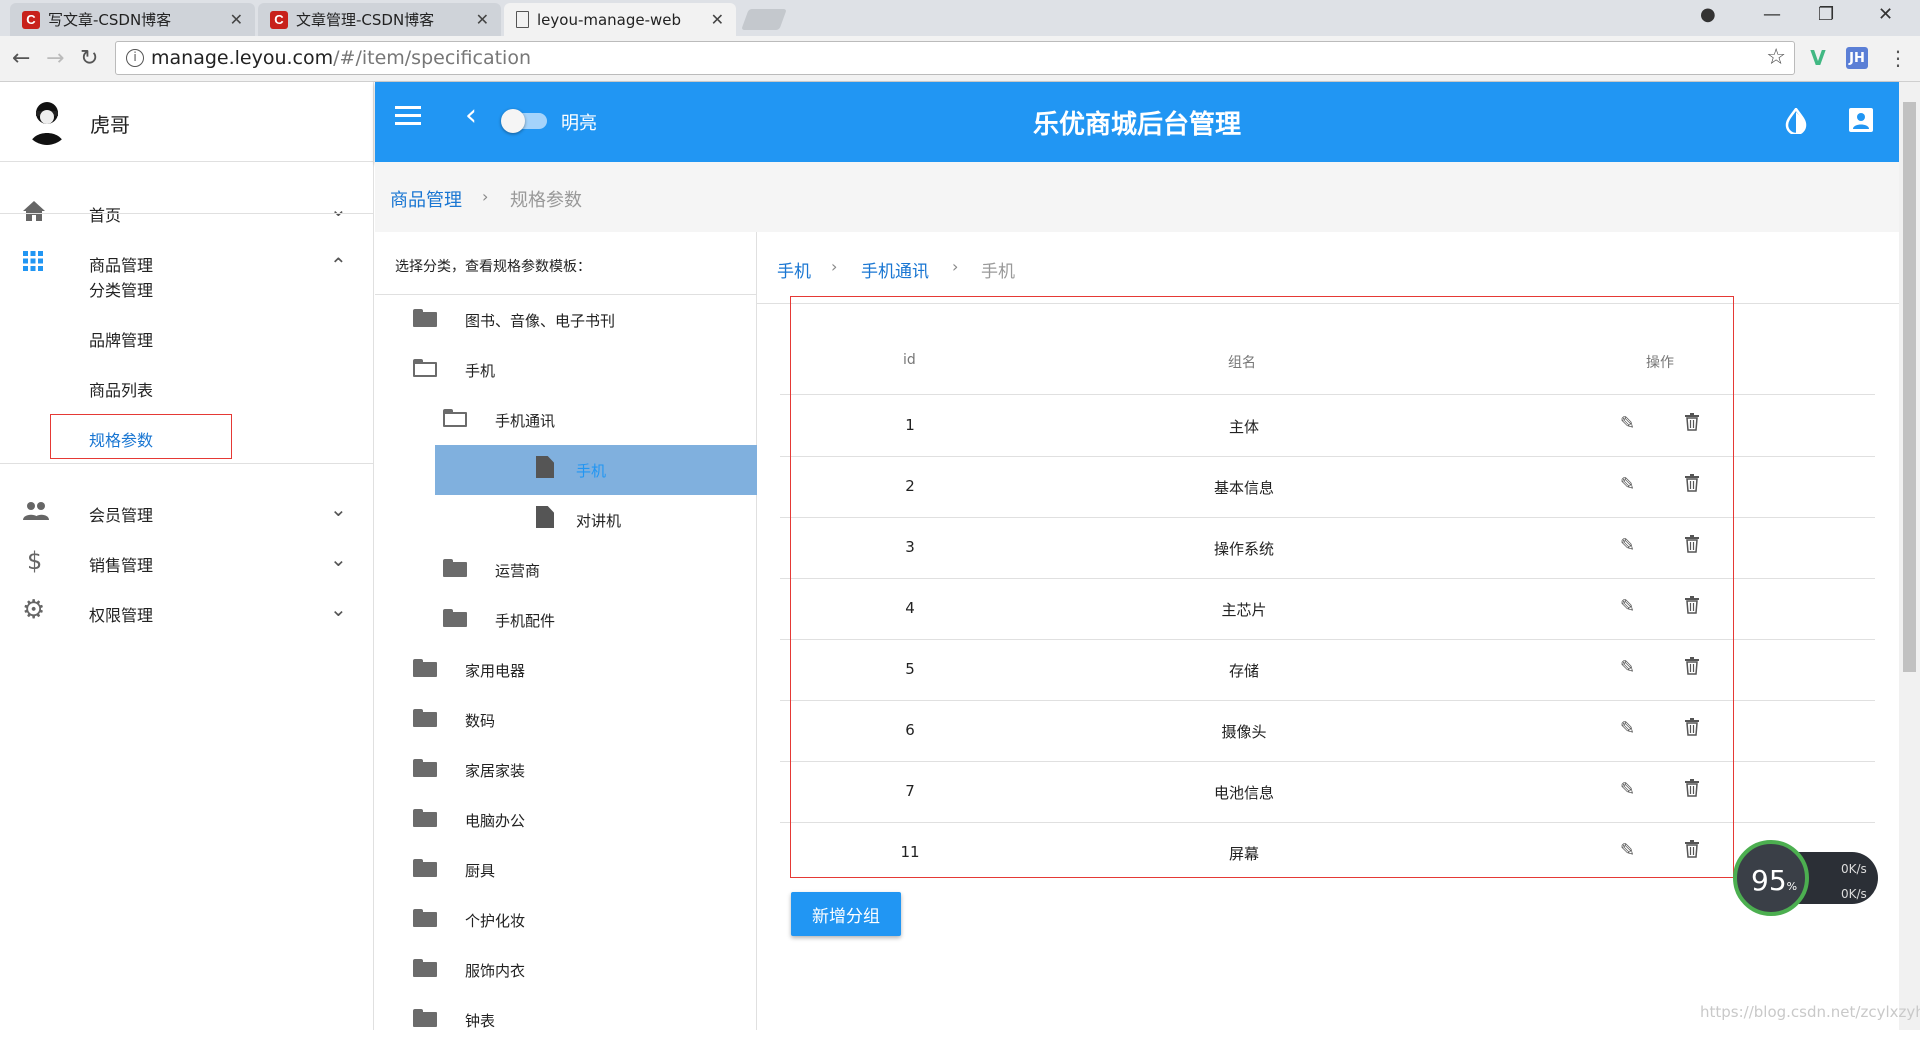 The image size is (1920, 1044). Describe the element at coordinates (432, 58) in the screenshot. I see `url-path: /#/item/specification` at that location.